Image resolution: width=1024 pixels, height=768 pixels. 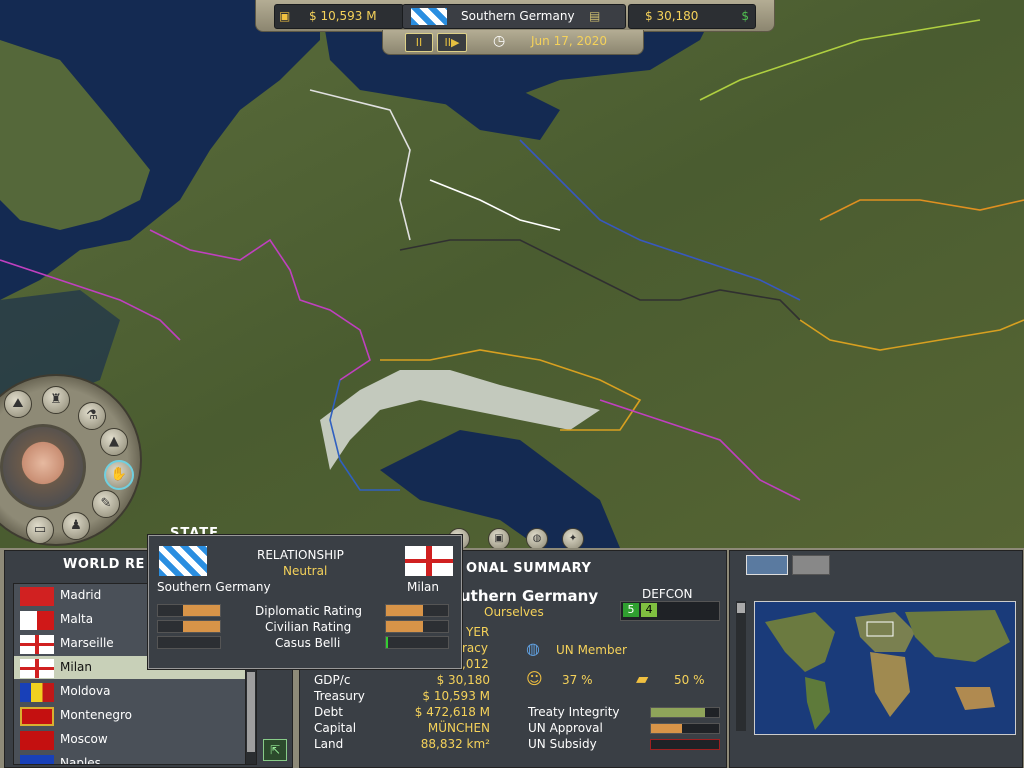 What do you see at coordinates (119, 475) in the screenshot?
I see `diplomacy-icon: ✋` at bounding box center [119, 475].